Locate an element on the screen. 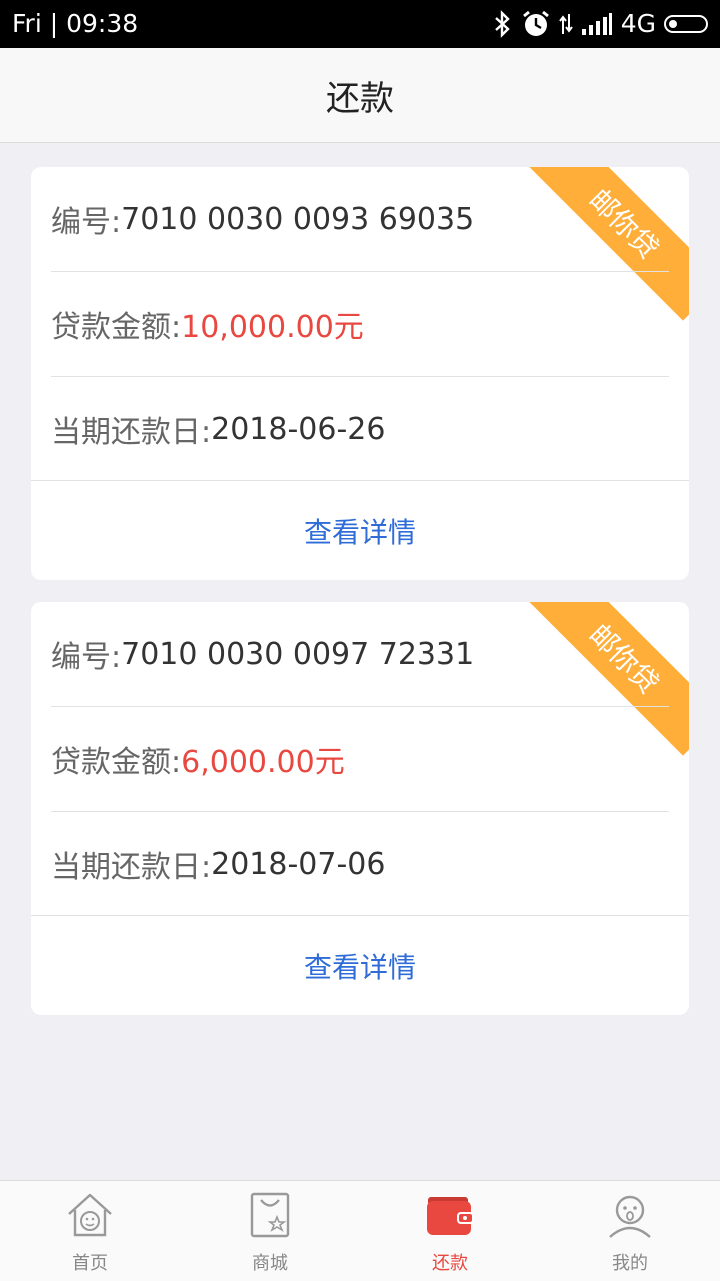 This screenshot has width=720, height=1281. profile-icon is located at coordinates (630, 1216).